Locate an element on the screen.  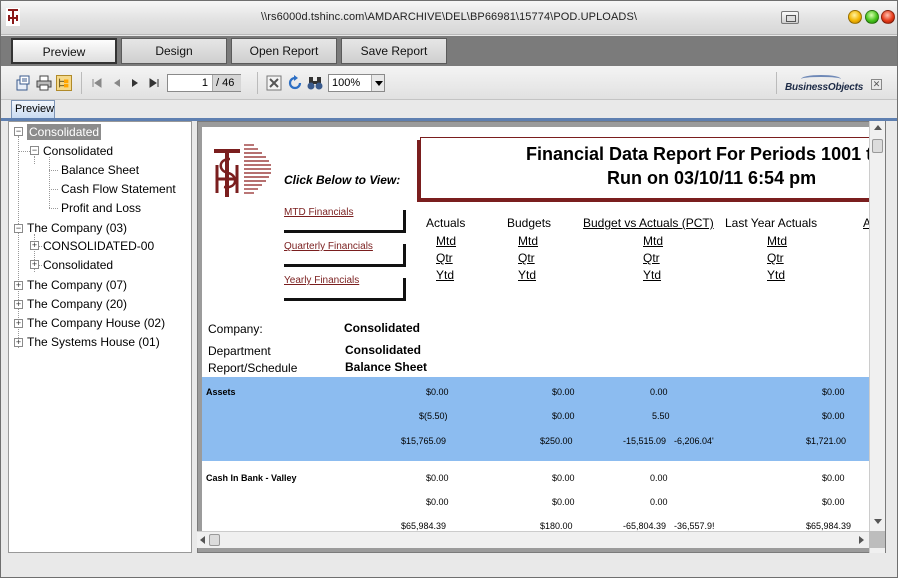
export-icon is located at coordinates (23, 83).